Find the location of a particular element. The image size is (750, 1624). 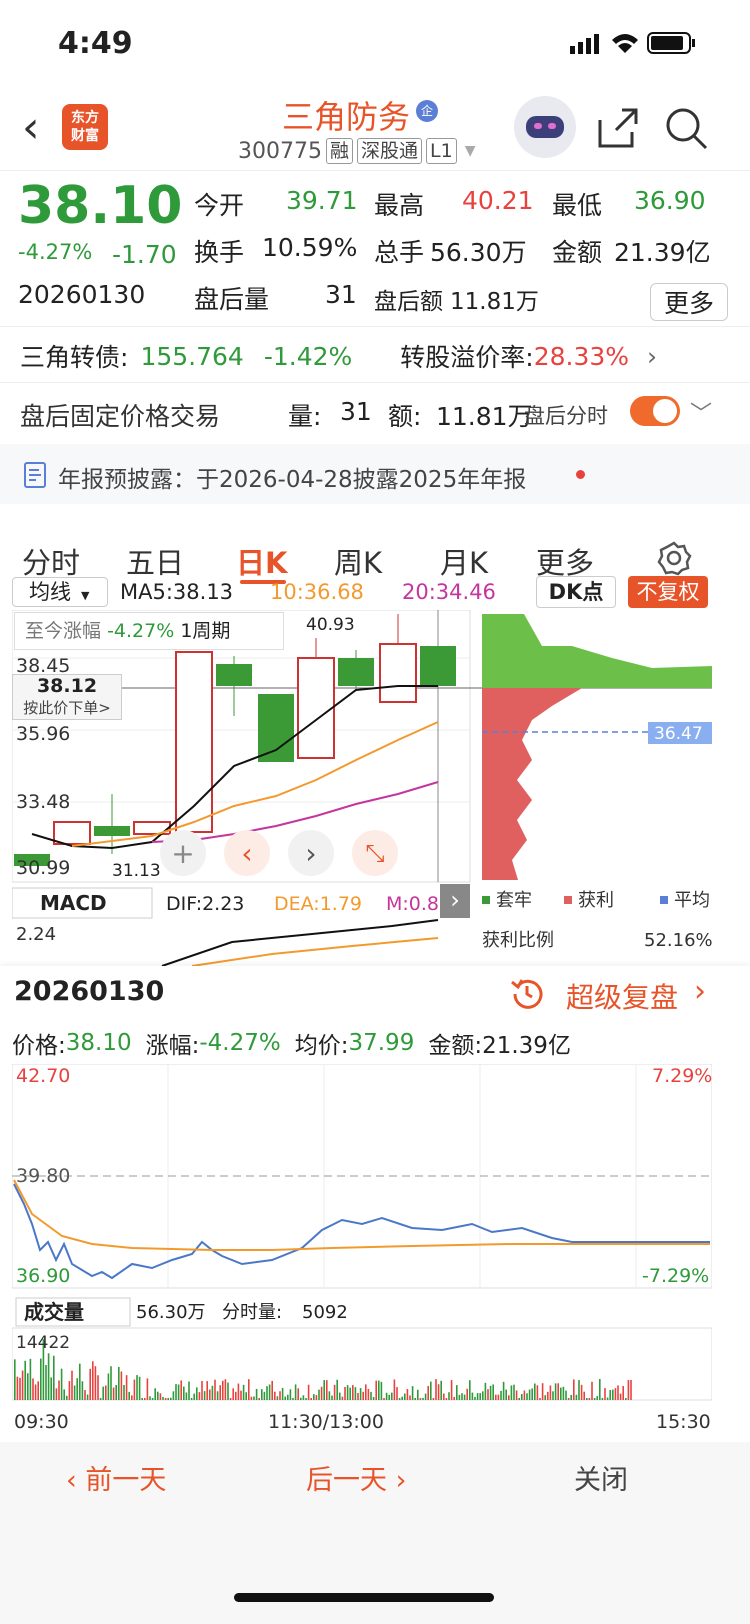

tab-daily-k: 日K is located at coordinates (261, 561).